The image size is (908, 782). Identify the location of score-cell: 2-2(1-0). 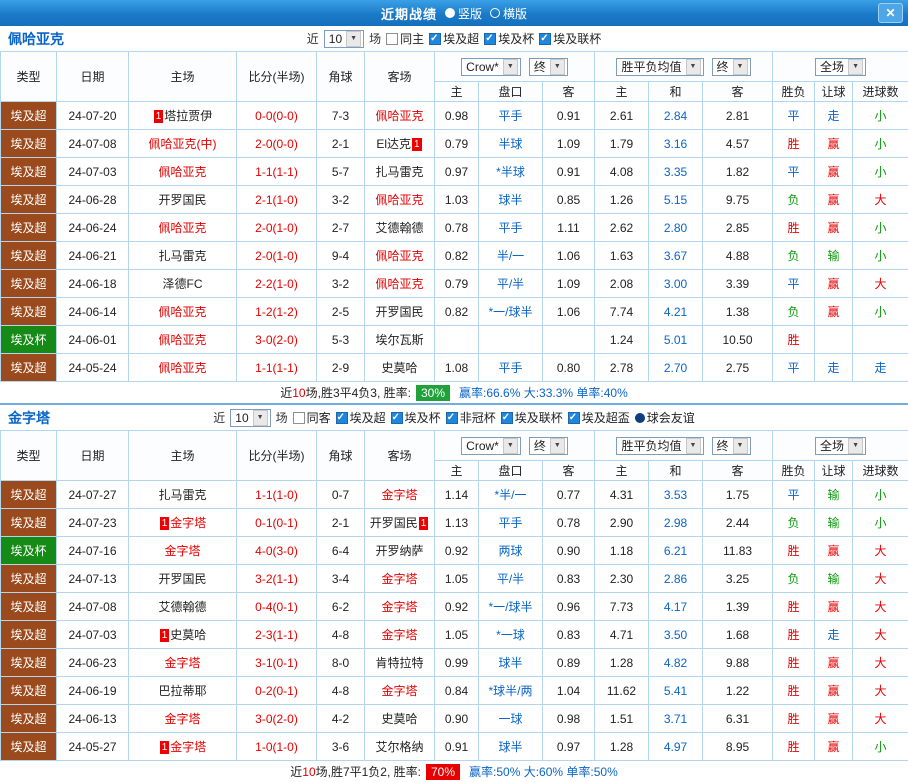
(277, 284).